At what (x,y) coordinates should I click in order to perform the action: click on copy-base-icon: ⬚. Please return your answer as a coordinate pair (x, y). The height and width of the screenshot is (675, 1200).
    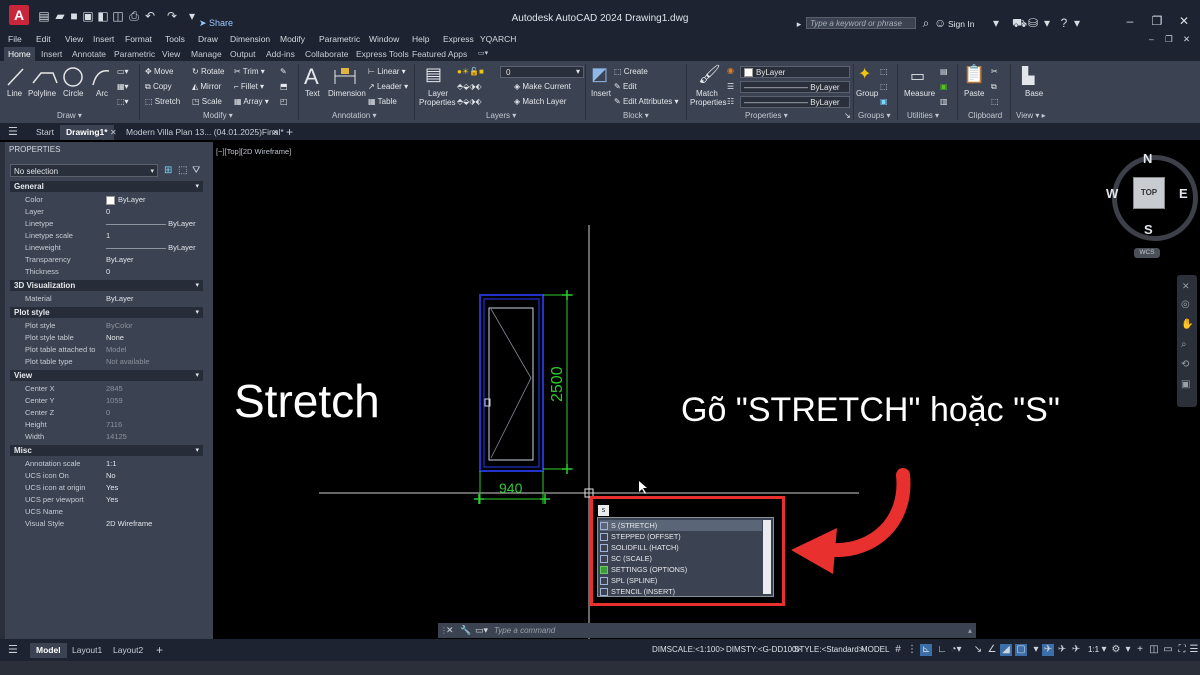
    Looking at the image, I should click on (995, 101).